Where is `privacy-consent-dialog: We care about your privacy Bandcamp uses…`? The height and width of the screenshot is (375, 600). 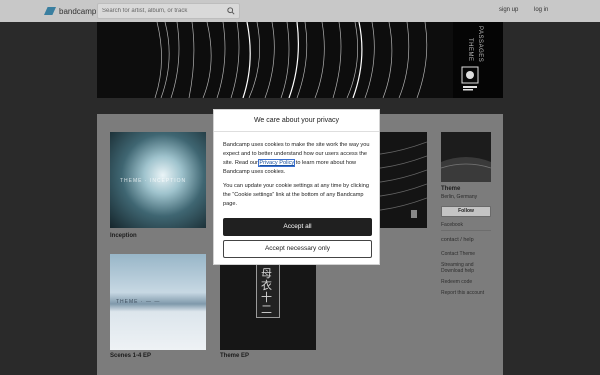
privacy-consent-dialog: We care about your privacy Bandcamp uses… is located at coordinates (296, 187).